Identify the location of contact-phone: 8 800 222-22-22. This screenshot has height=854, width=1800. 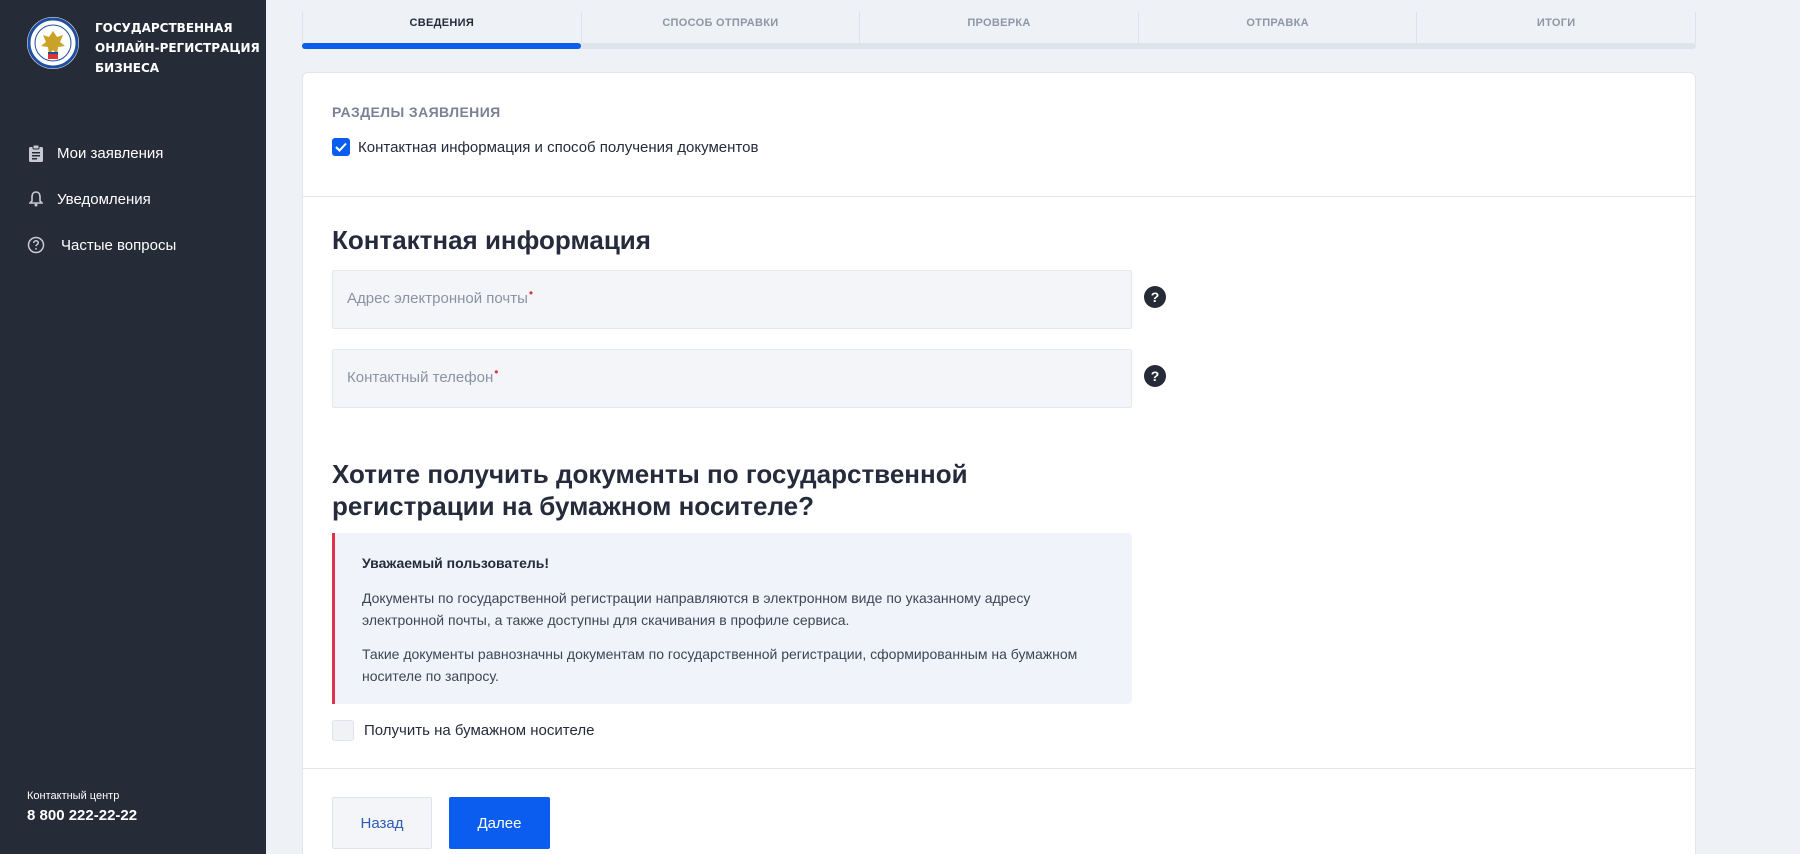
(82, 815).